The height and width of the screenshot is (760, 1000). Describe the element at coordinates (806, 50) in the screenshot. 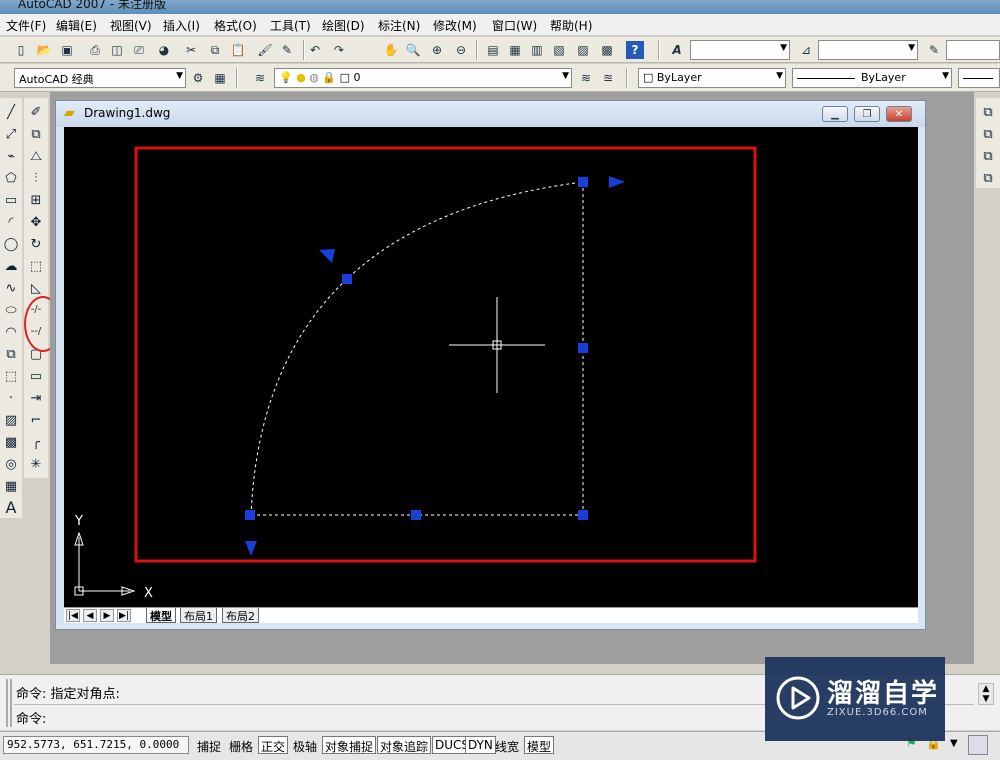

I see `dim-style-icon: ⊿` at that location.